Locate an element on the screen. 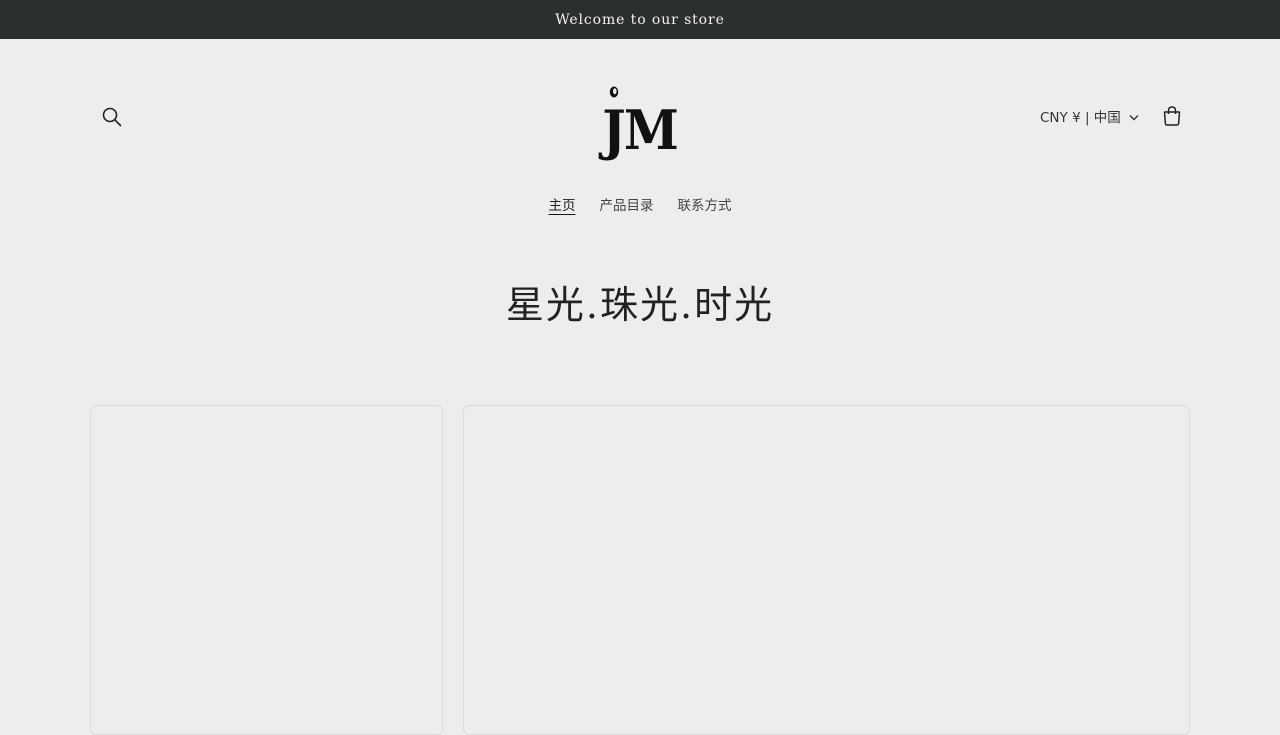 This screenshot has height=735, width=1280. collection-card is located at coordinates (266, 570).